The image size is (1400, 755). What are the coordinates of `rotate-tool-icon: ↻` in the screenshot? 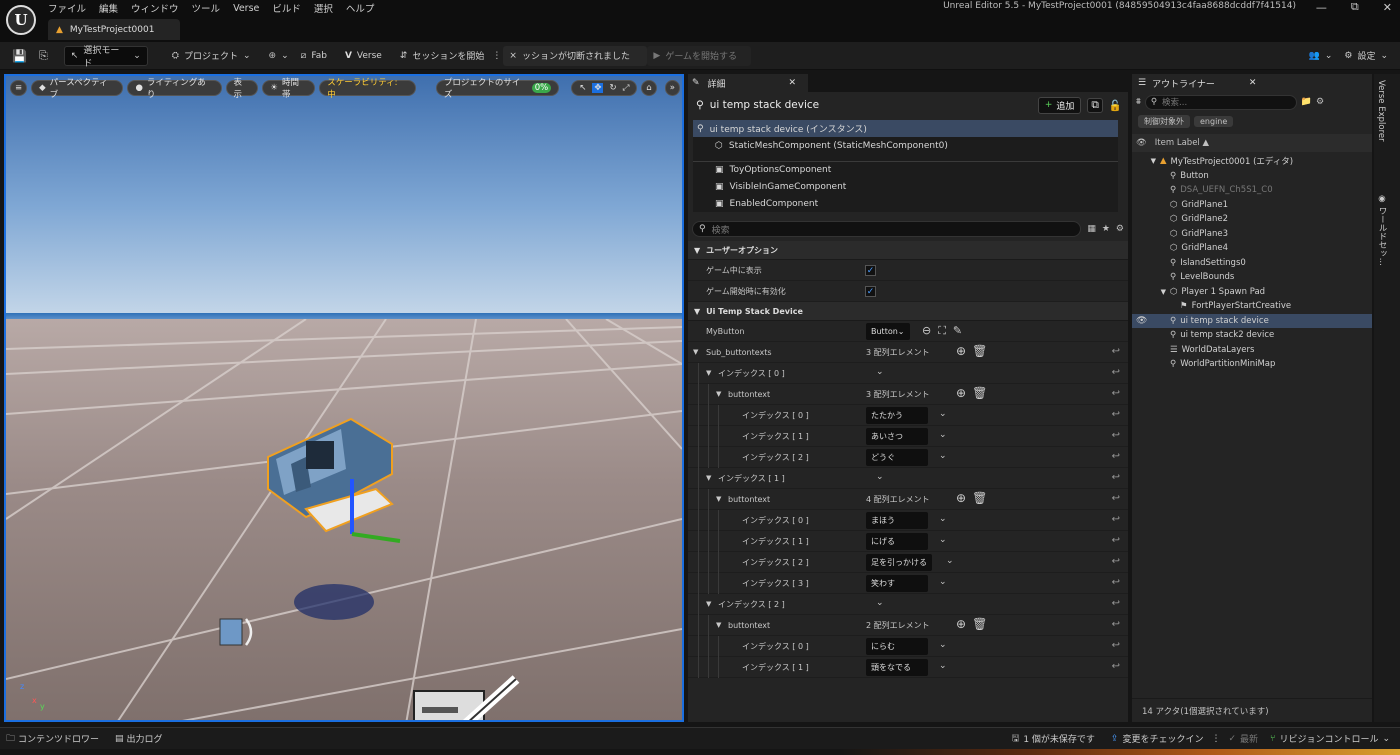 It's located at (612, 88).